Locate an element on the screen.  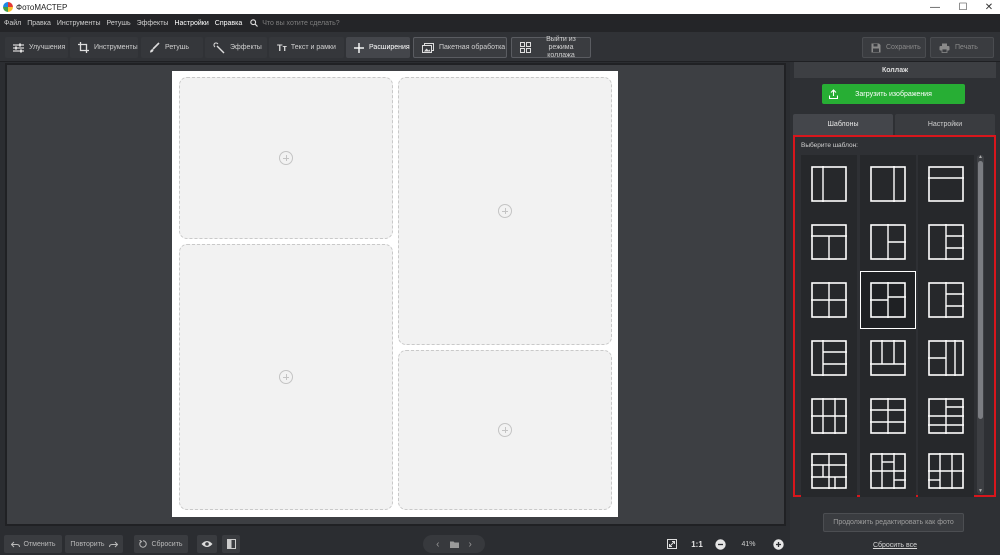
exit-collage-label: Выйти из режима коллажа is located at coordinates (561, 47).